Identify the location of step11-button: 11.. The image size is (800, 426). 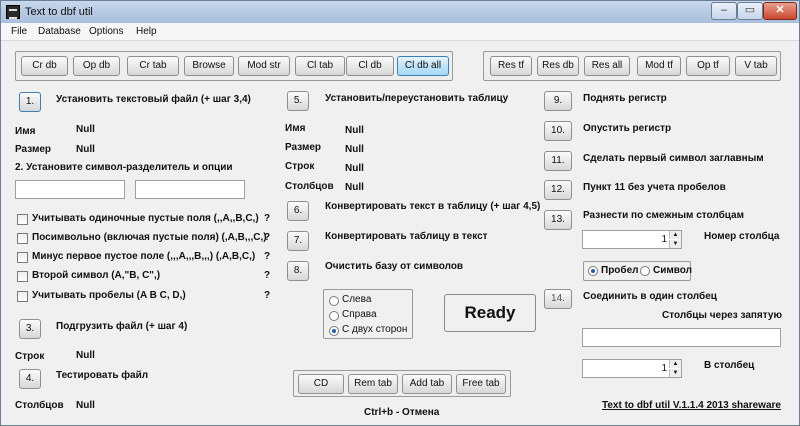
(558, 161).